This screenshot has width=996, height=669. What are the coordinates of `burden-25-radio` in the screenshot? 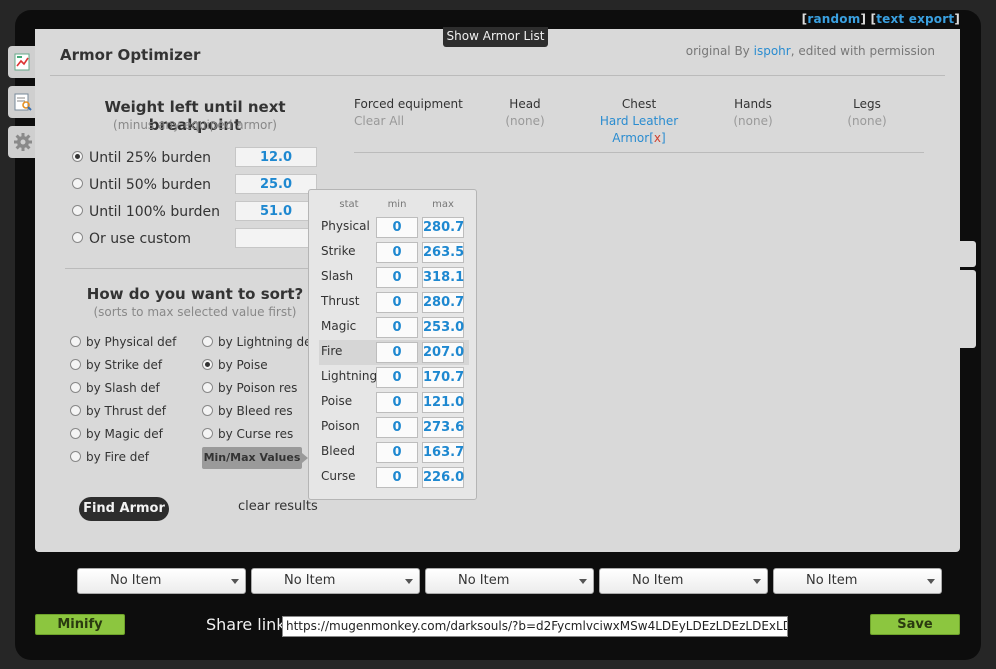 It's located at (77, 156).